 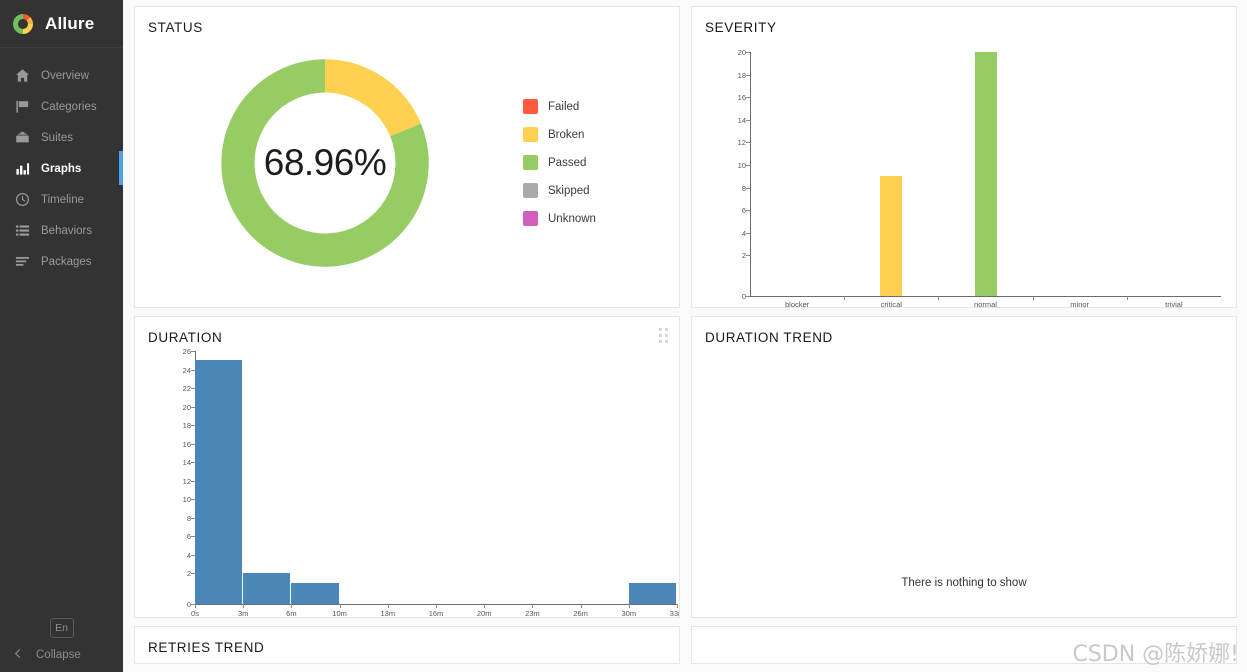 What do you see at coordinates (741, 27) in the screenshot?
I see `panel-title: SEVERITY` at bounding box center [741, 27].